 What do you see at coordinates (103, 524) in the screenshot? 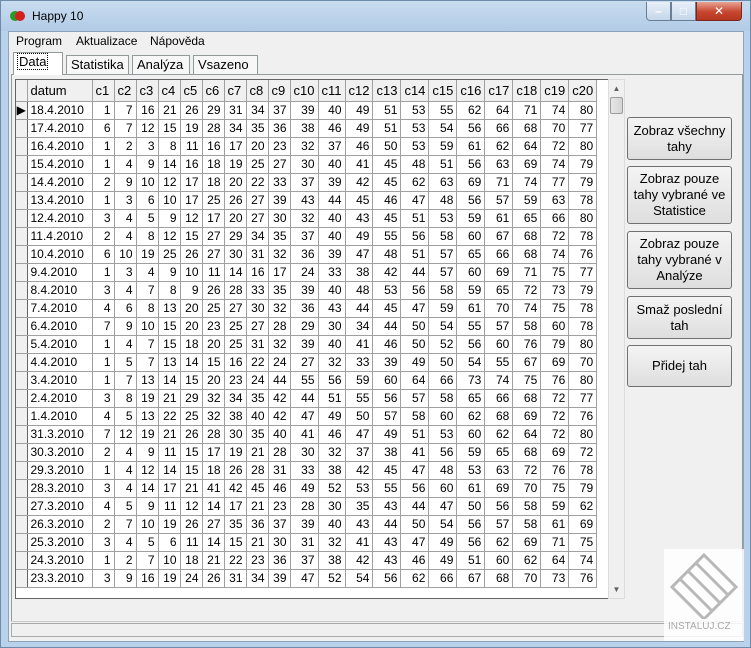
I see `number-cell: 2` at bounding box center [103, 524].